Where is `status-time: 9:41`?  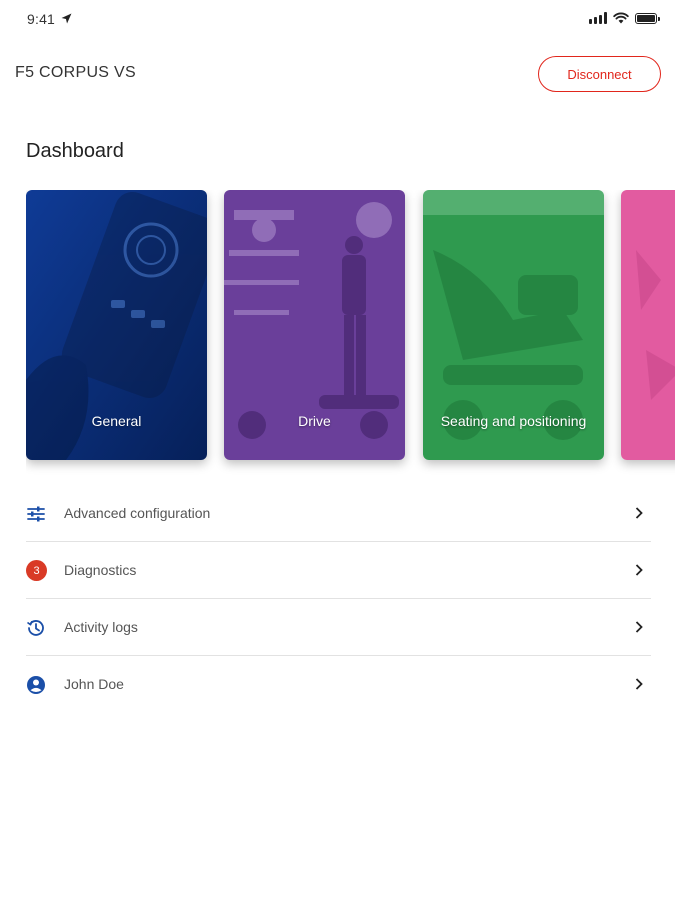
status-time: 9:41 is located at coordinates (41, 19).